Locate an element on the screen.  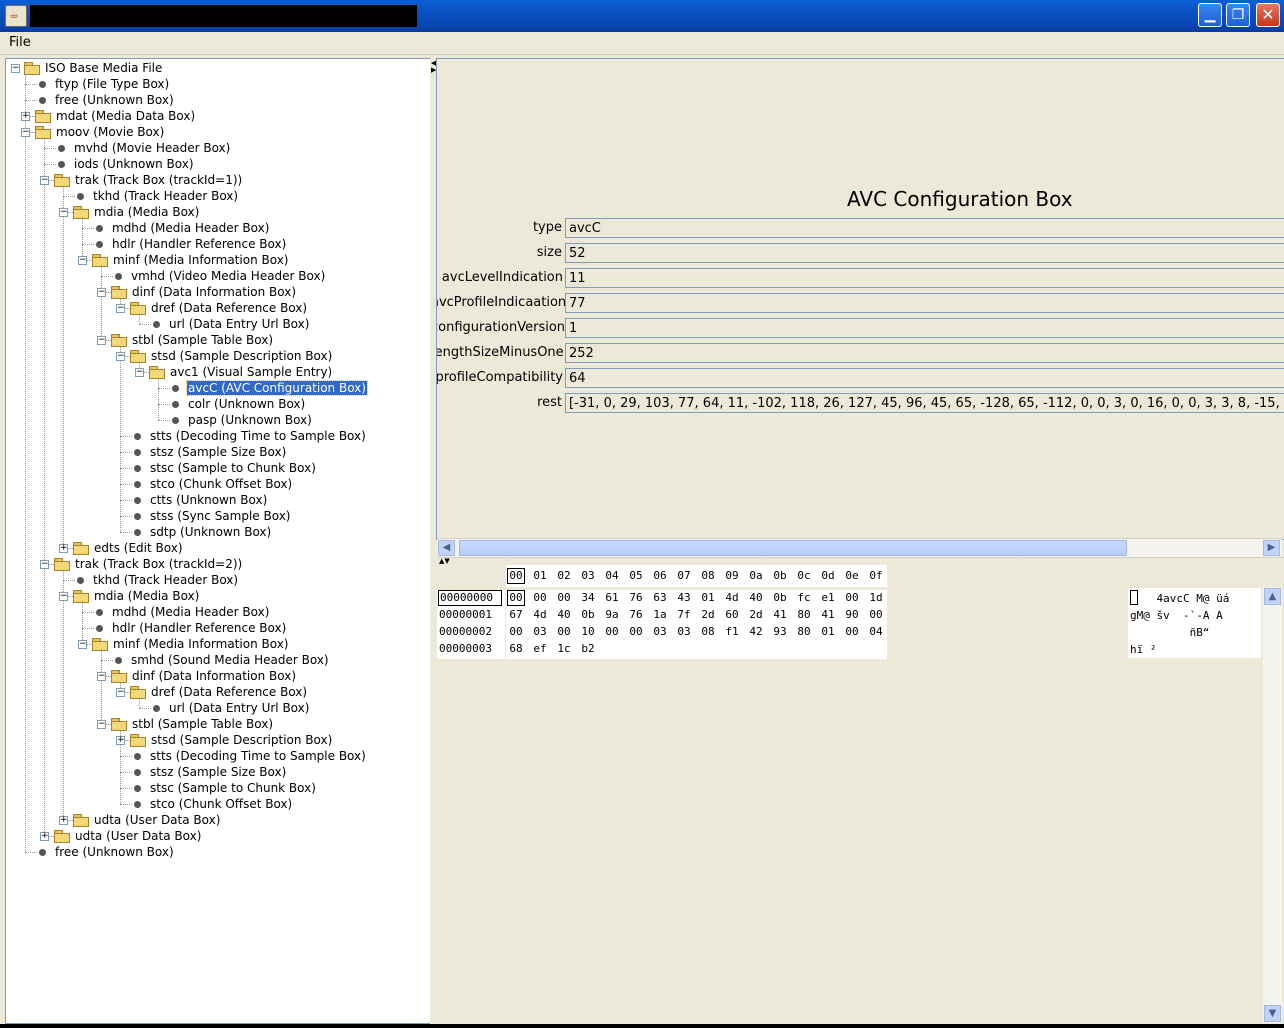
hex-byte: ef is located at coordinates (540, 649).